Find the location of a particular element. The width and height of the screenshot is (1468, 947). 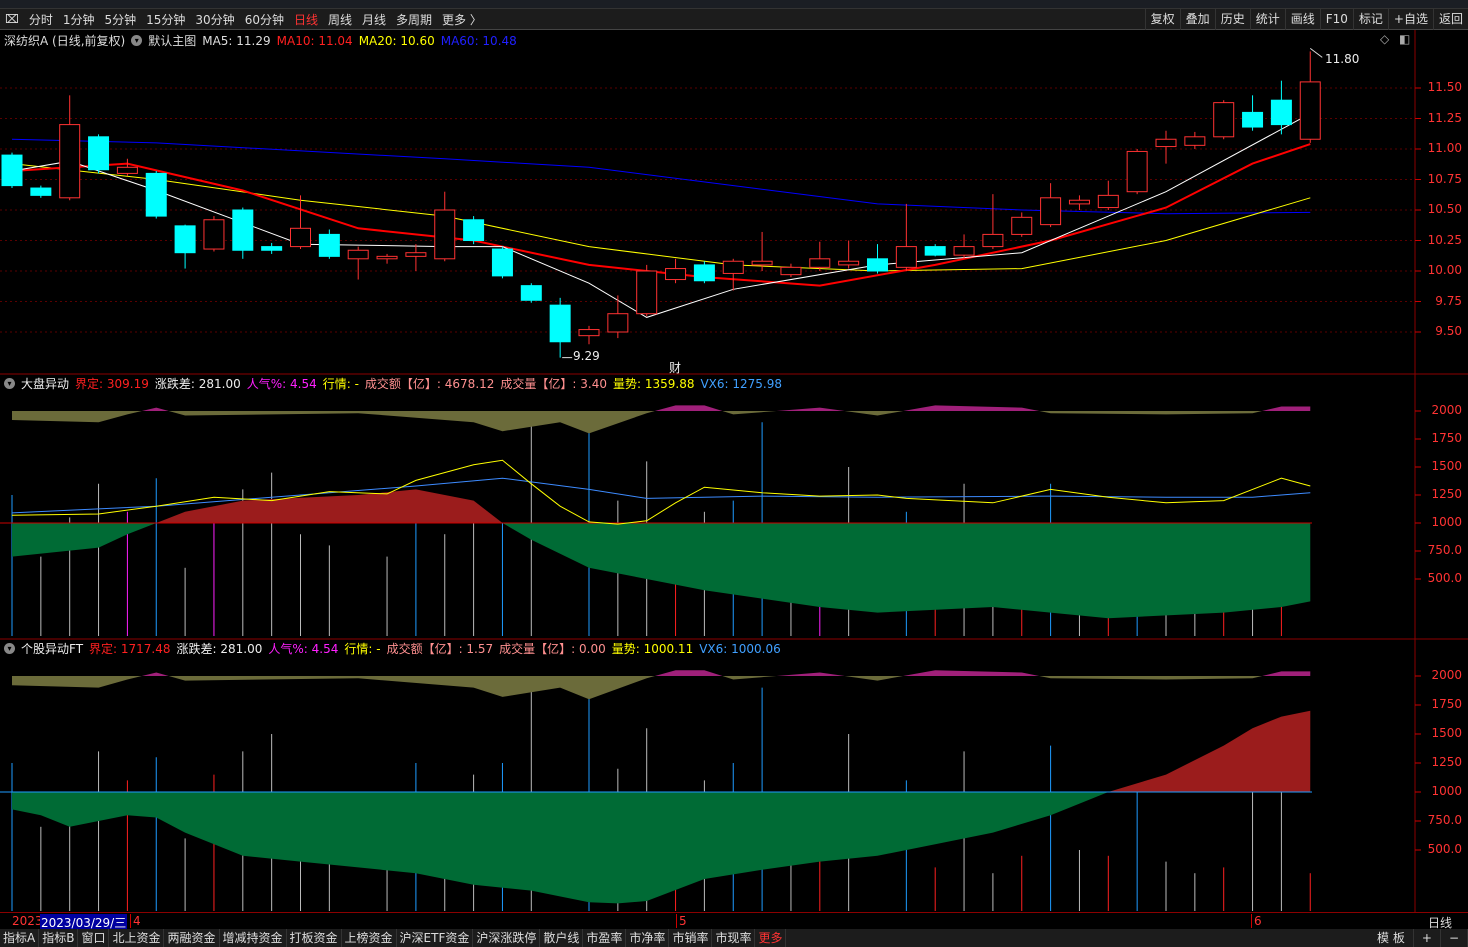

y-tick-label: 10.50 is located at coordinates (1444, 209).